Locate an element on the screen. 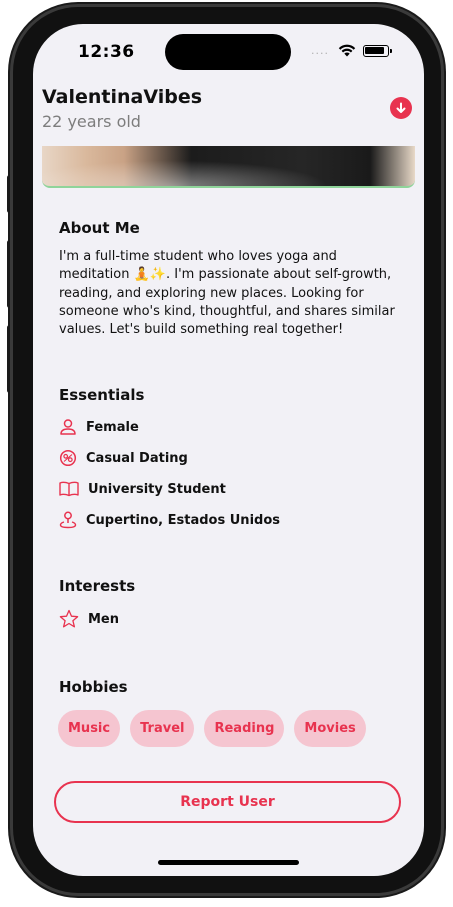  essential-gender: Female is located at coordinates (99, 427).